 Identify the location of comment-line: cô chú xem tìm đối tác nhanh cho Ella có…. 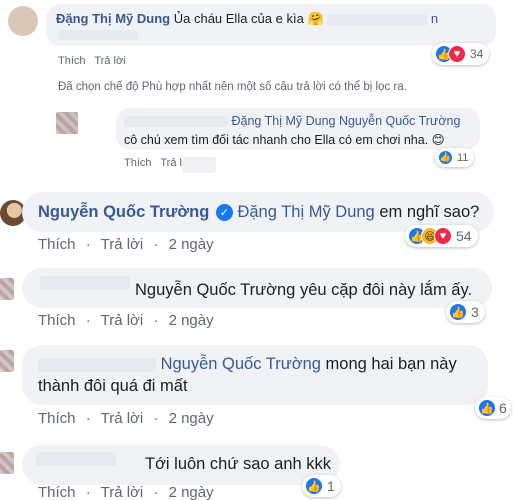
(284, 139).